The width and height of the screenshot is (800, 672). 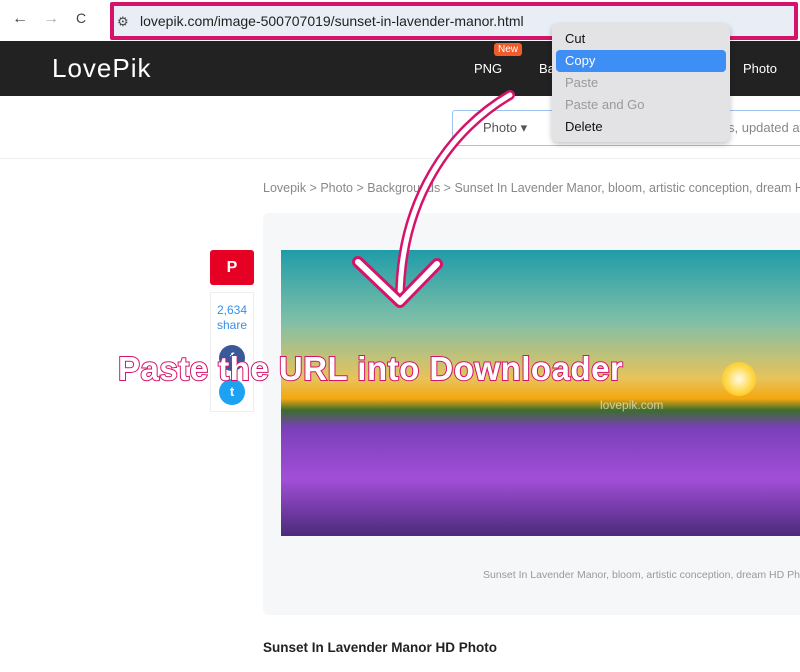 I want to click on menu-copy: Copy, so click(x=641, y=61).